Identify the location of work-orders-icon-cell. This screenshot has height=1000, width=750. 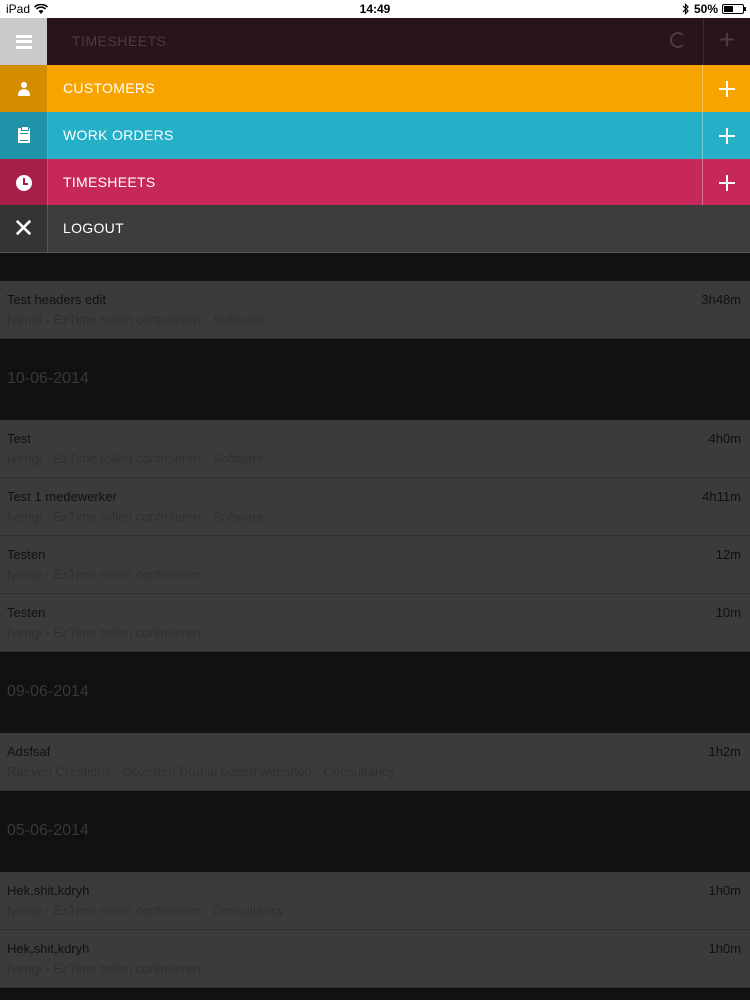
(24, 135).